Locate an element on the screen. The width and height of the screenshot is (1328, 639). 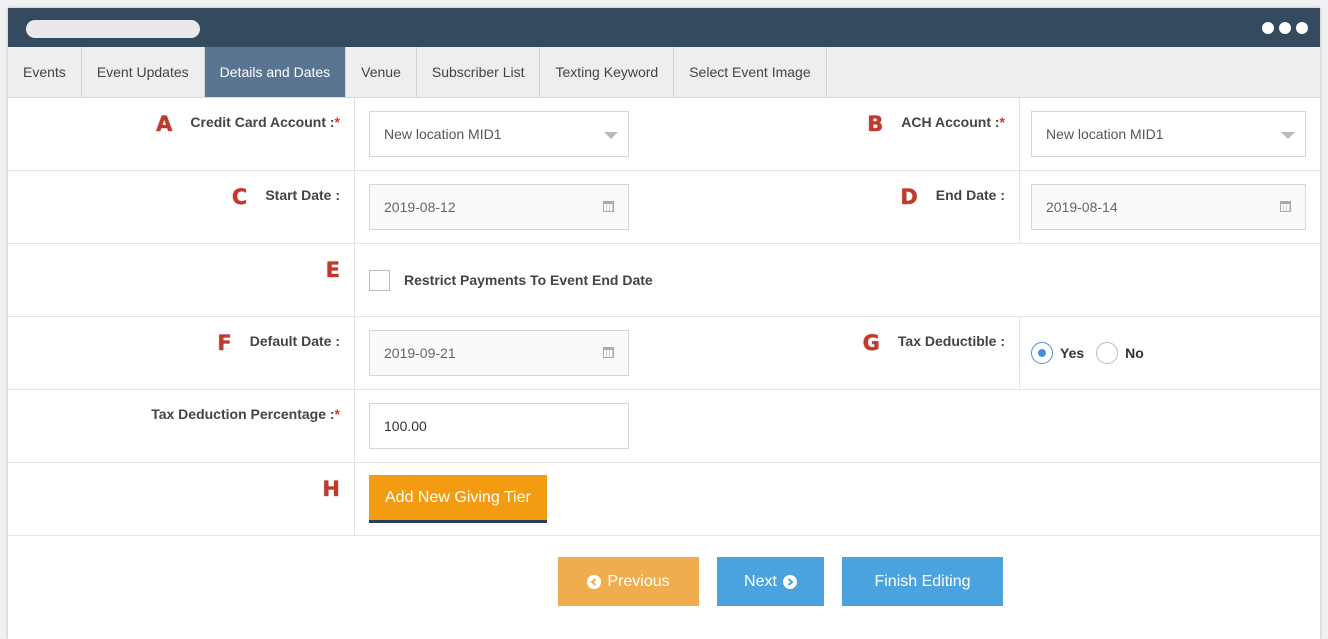
title-bar is located at coordinates (664, 27).